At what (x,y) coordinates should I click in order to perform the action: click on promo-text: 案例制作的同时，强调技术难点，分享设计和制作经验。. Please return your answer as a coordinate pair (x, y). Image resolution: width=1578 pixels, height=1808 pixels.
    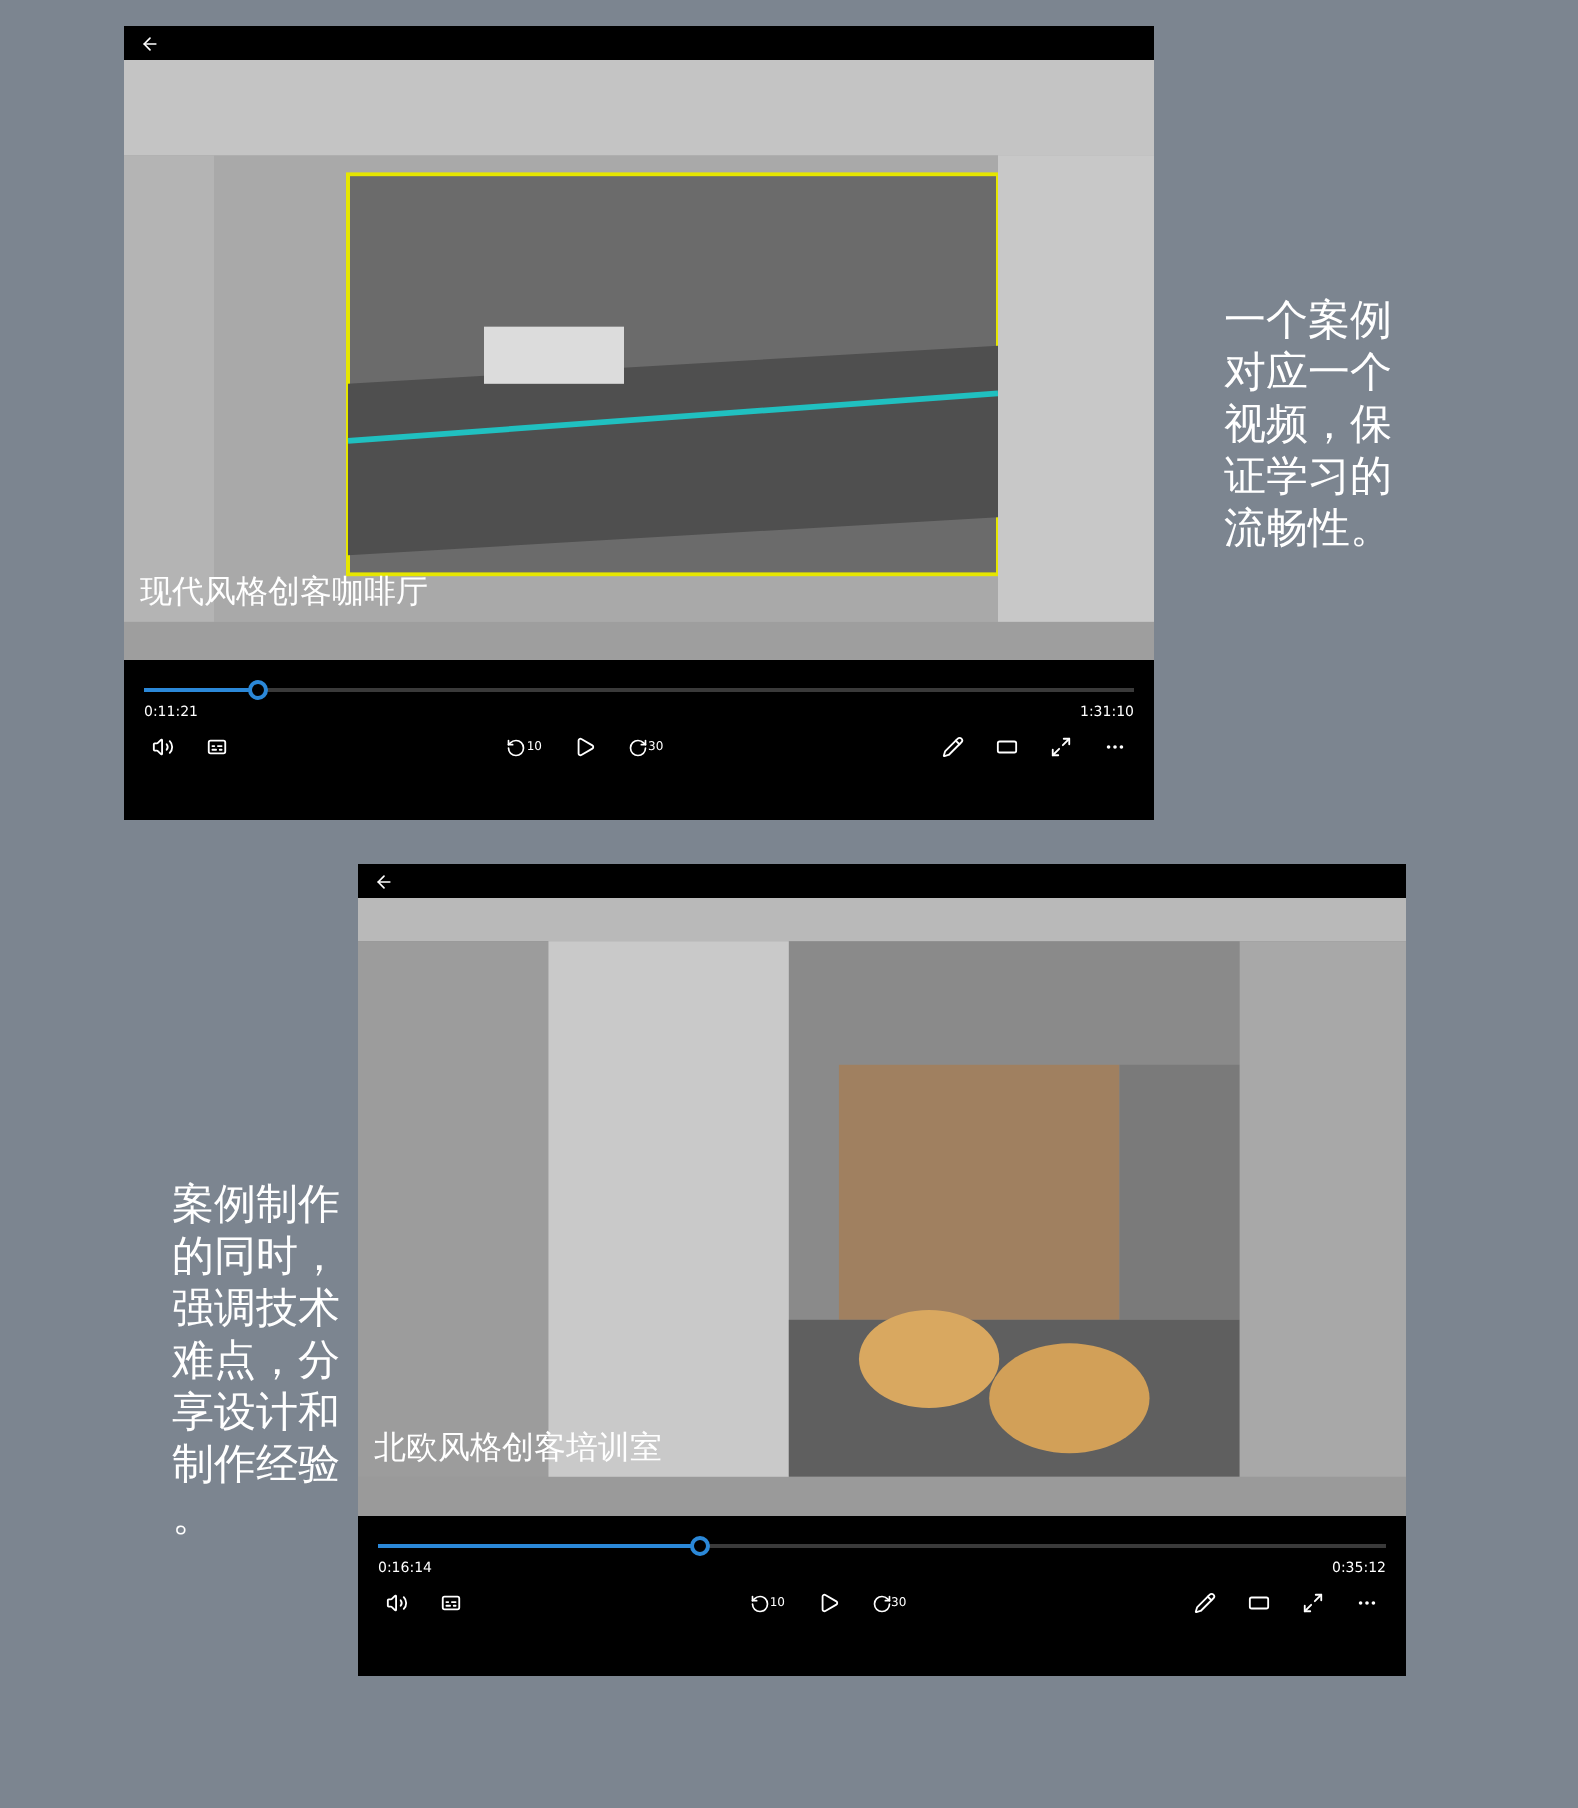
    Looking at the image, I should click on (256, 1360).